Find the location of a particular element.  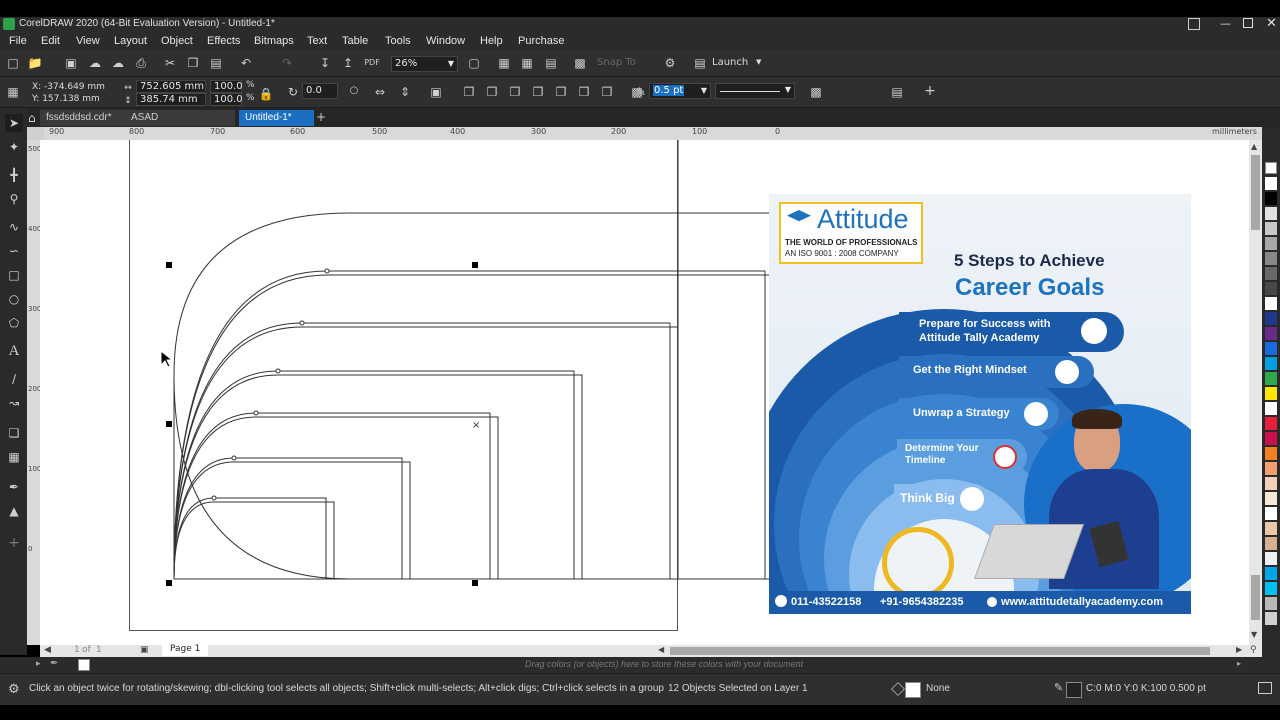

add-tool-icon: + is located at coordinates (14, 543).